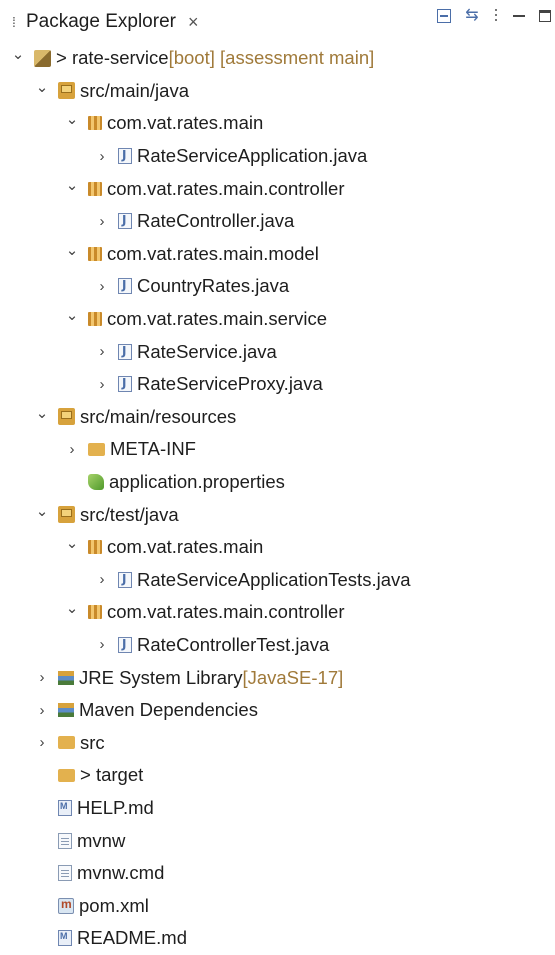  I want to click on tree-item-label: src/main/resources, so click(158, 416).